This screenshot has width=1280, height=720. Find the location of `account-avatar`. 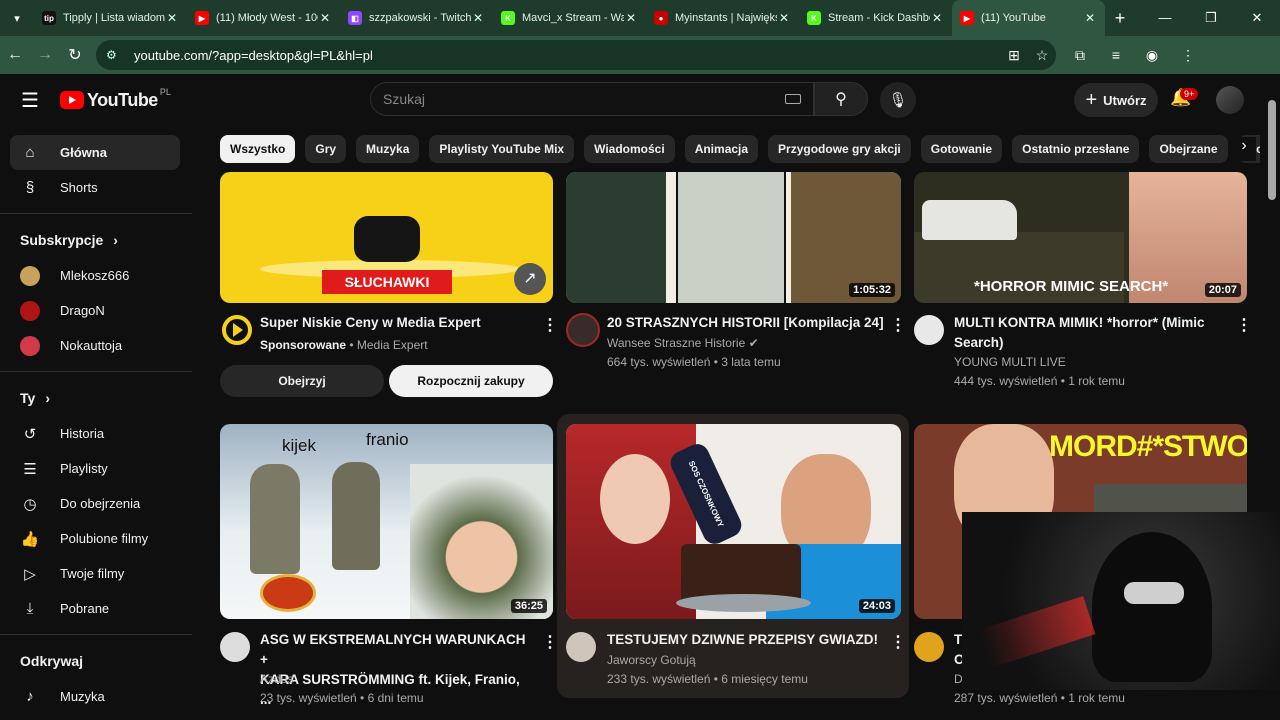

account-avatar is located at coordinates (1230, 100).